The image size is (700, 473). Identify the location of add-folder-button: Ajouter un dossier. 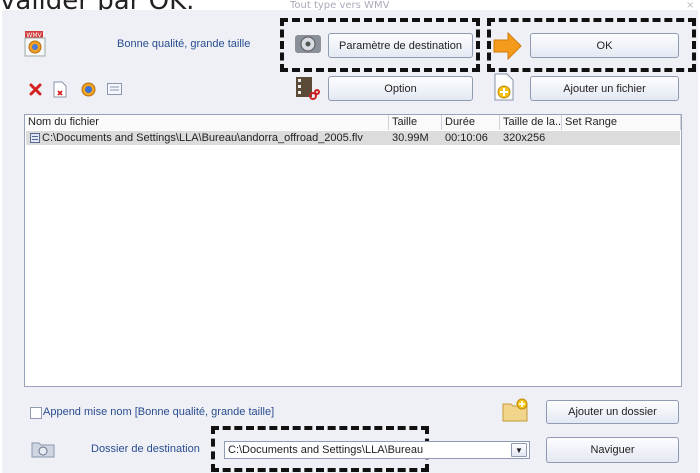
(612, 412).